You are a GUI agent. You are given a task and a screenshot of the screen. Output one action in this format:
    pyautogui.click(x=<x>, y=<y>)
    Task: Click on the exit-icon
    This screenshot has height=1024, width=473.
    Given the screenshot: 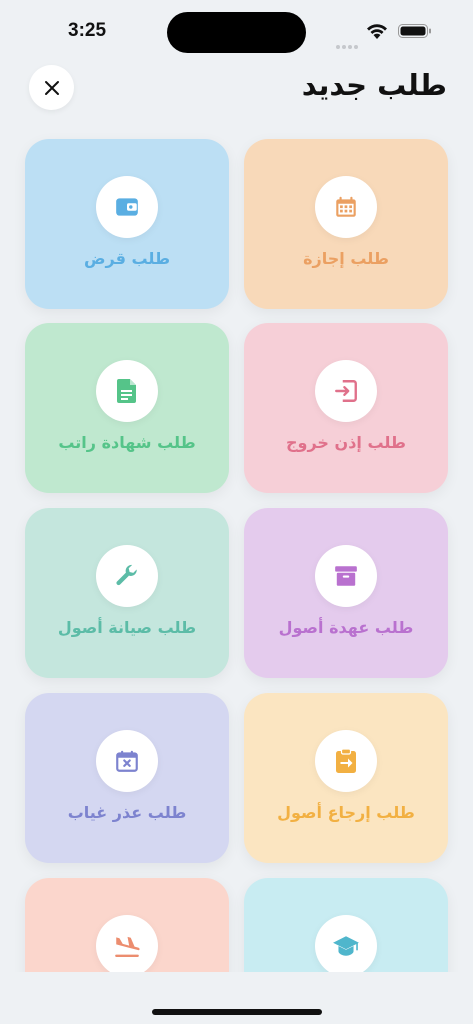 What is the action you would take?
    pyautogui.click(x=346, y=391)
    